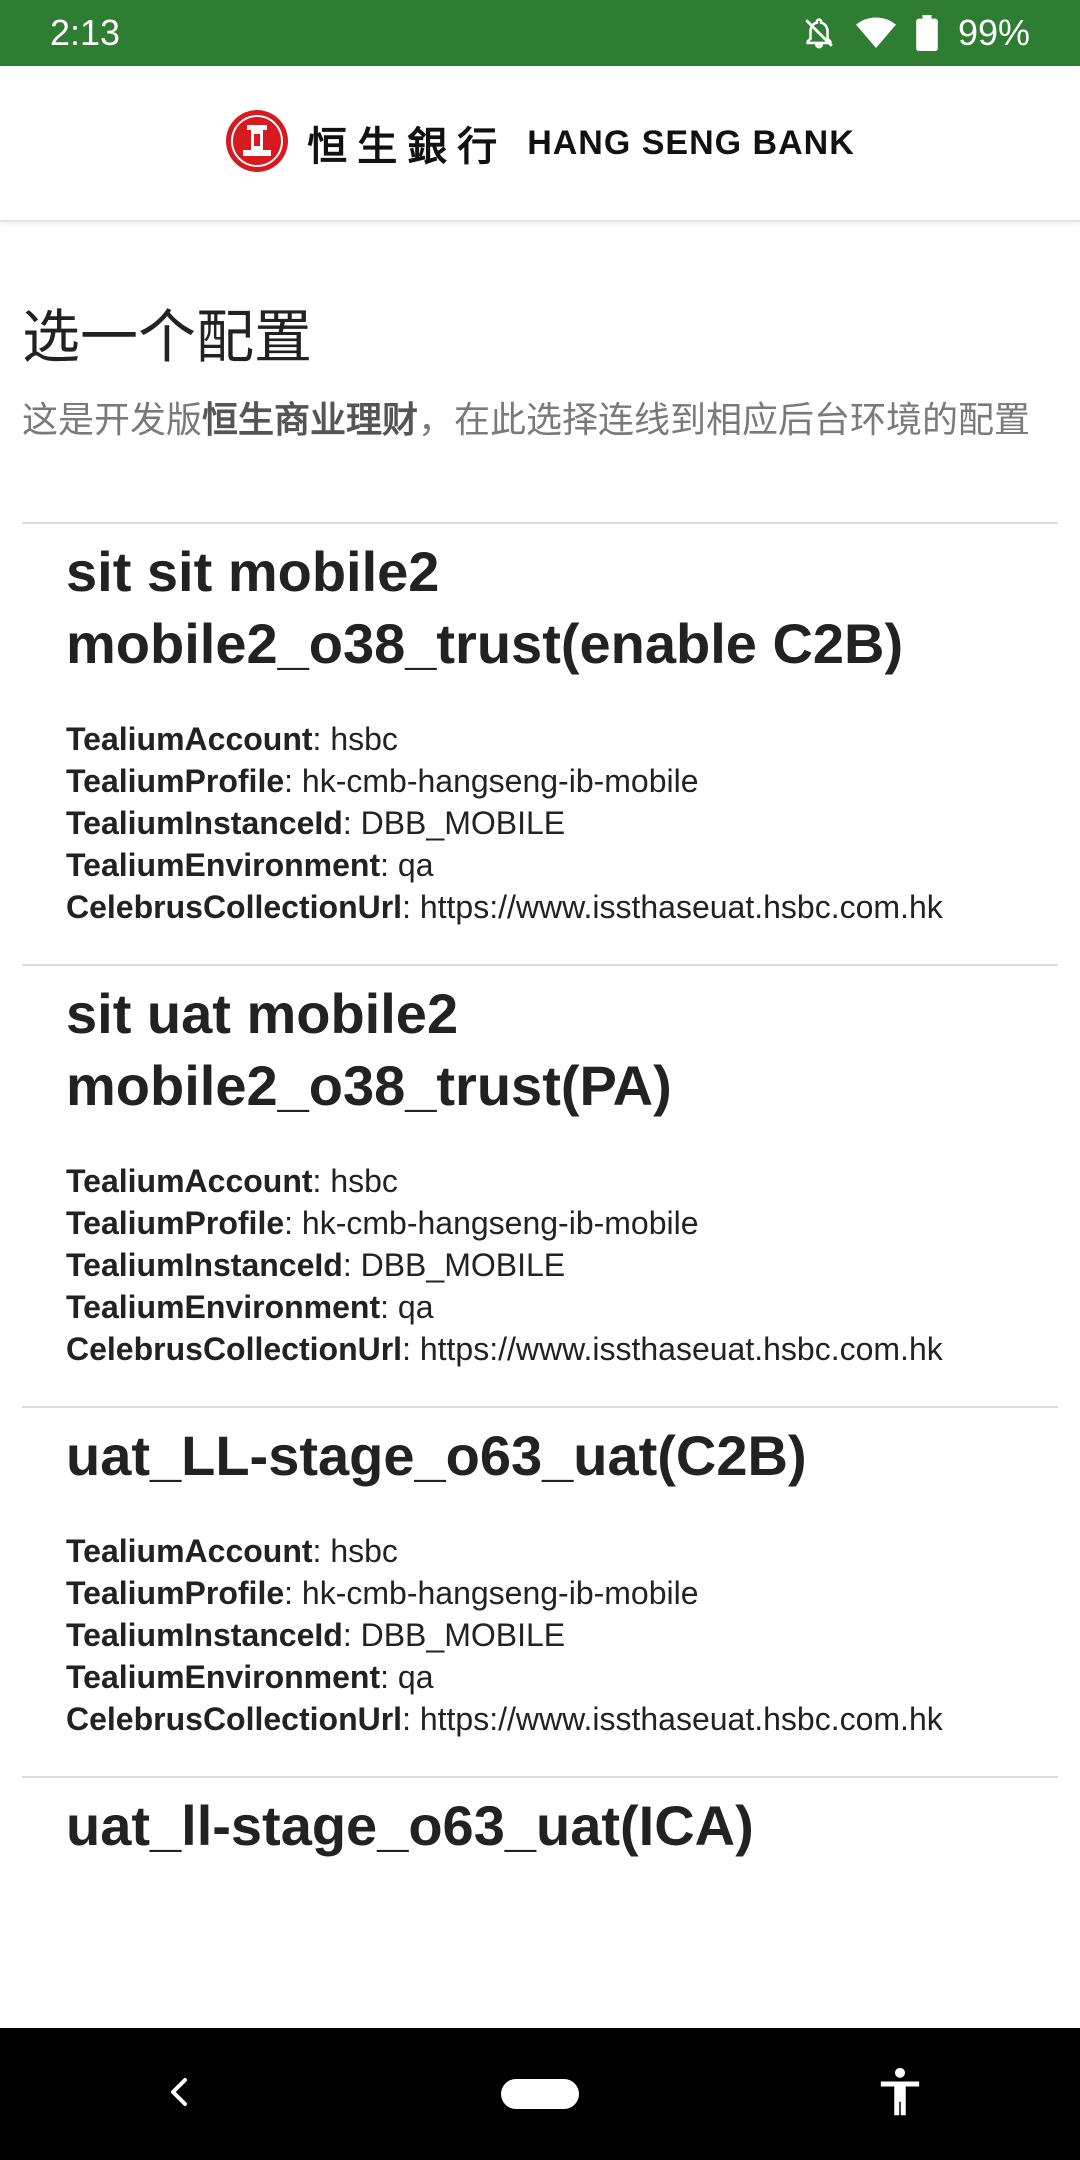  I want to click on navigation-bar, so click(540, 2094).